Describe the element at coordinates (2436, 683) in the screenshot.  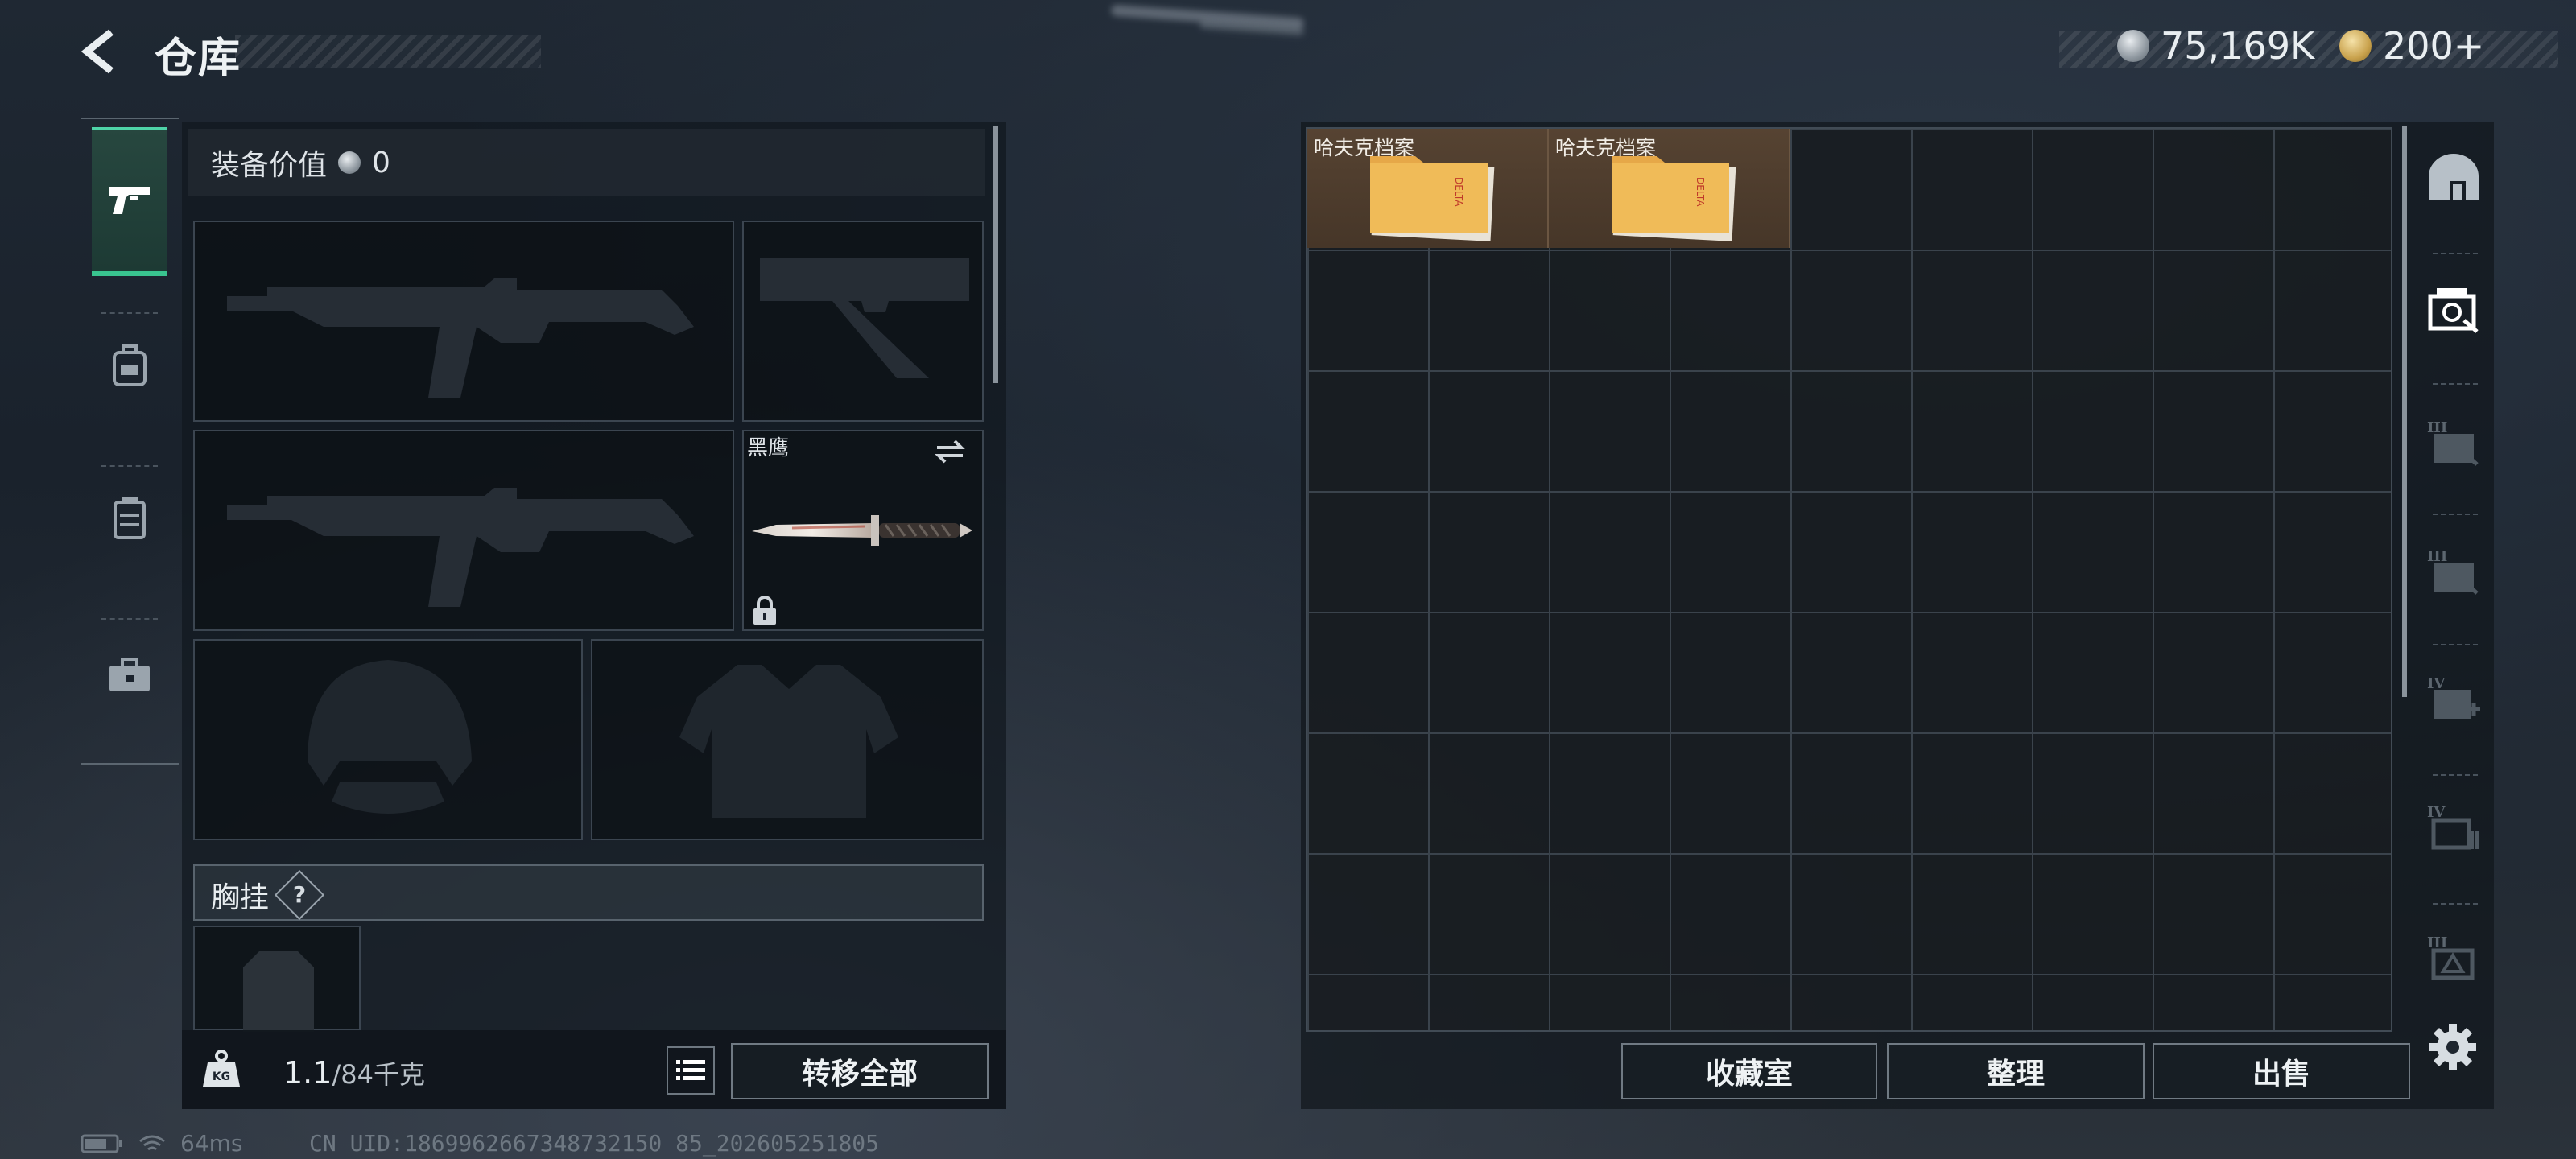
I see `svg-text: IV` at that location.